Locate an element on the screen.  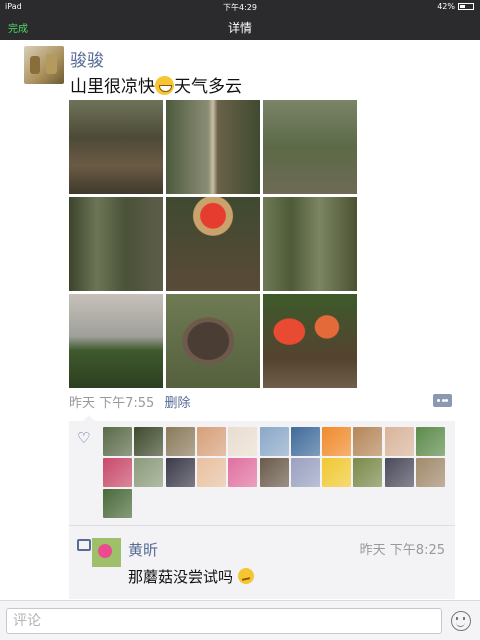
comment-action-icon is located at coordinates (442, 400).